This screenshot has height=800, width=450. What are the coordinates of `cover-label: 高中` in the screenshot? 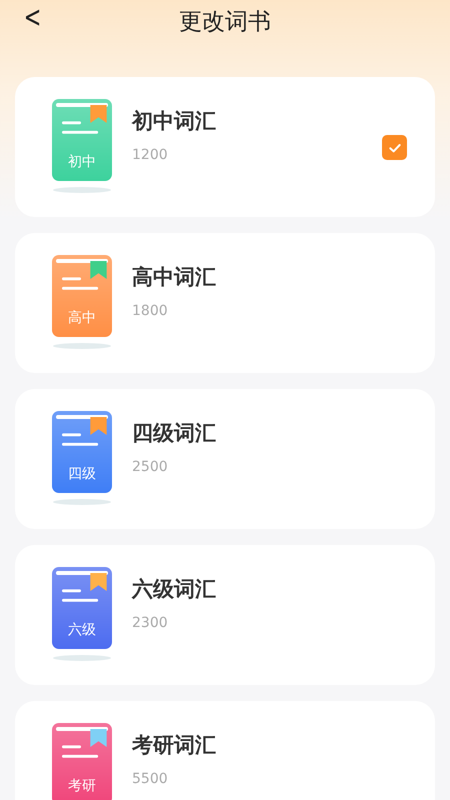 It's located at (82, 318).